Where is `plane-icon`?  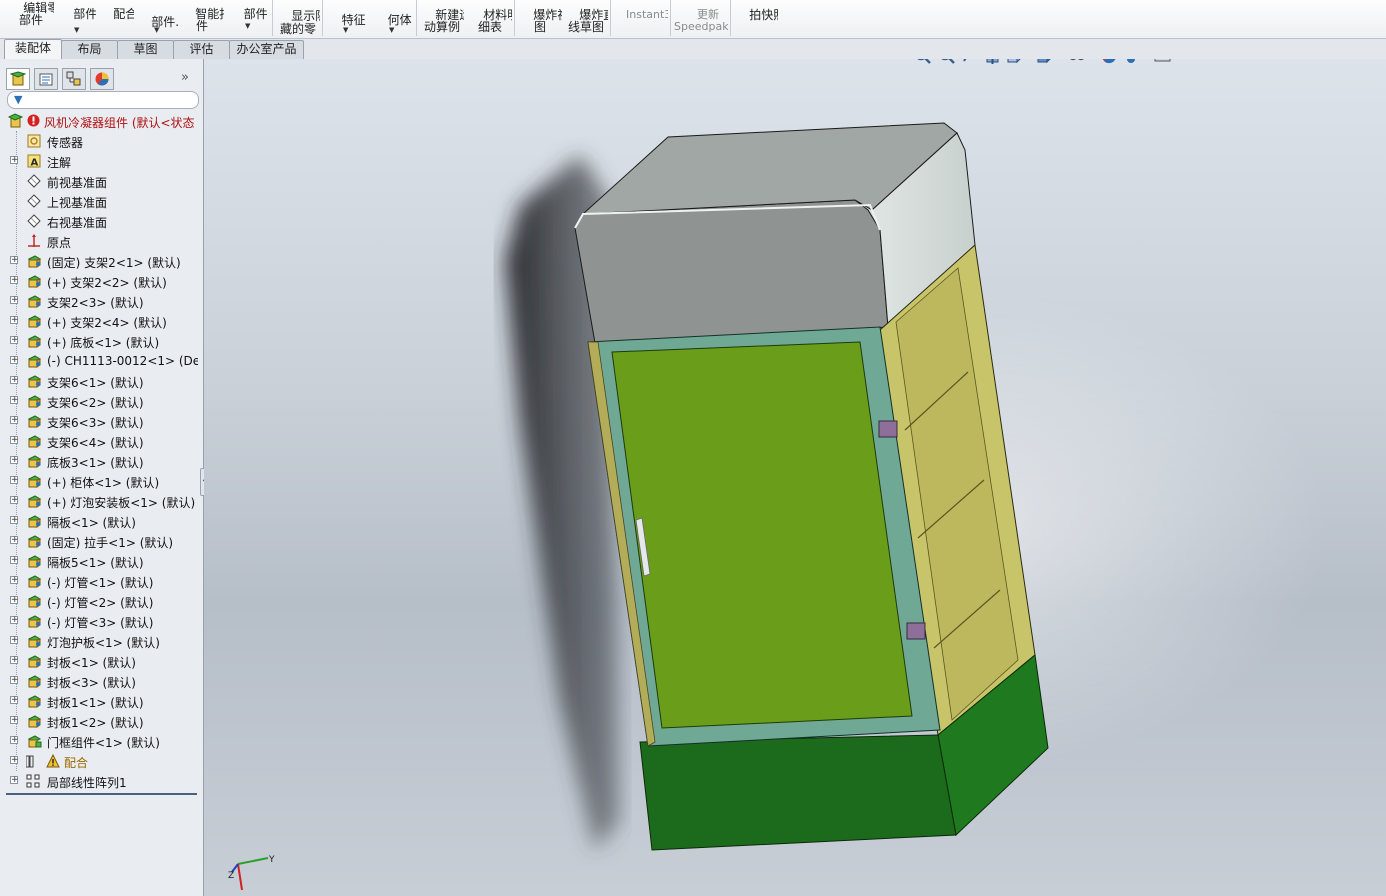
plane-icon is located at coordinates (34, 221).